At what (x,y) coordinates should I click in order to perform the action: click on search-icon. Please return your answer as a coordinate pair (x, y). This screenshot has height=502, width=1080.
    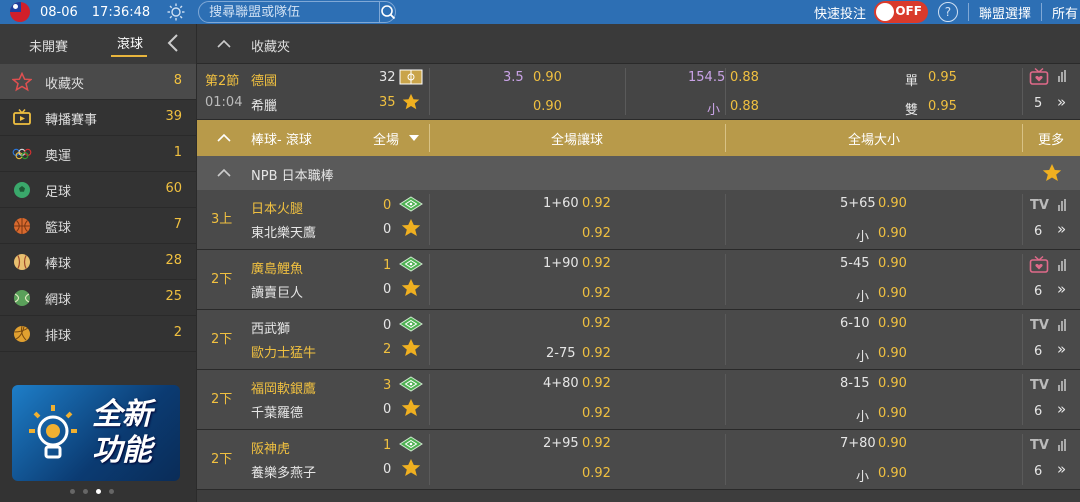
    Looking at the image, I should click on (387, 12).